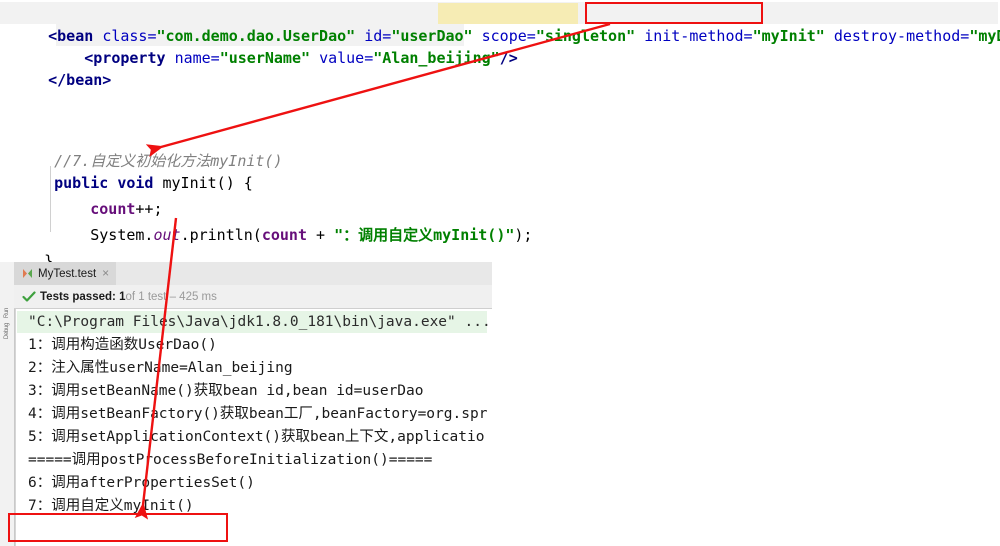 The image size is (1000, 546). Describe the element at coordinates (424, 235) in the screenshot. I see `java-token-string: "：调用自定义myInit()"` at that location.